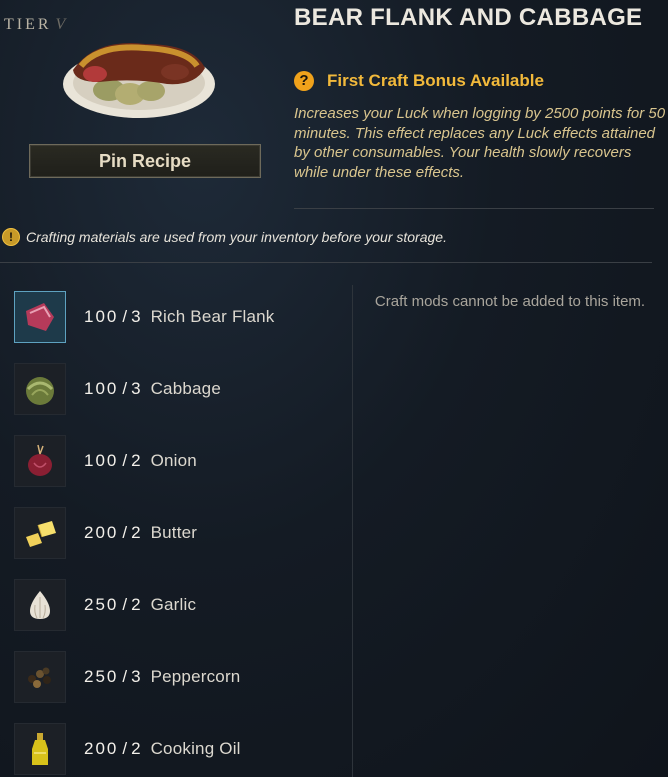 The width and height of the screenshot is (668, 777). I want to click on plate-icon, so click(139, 80).